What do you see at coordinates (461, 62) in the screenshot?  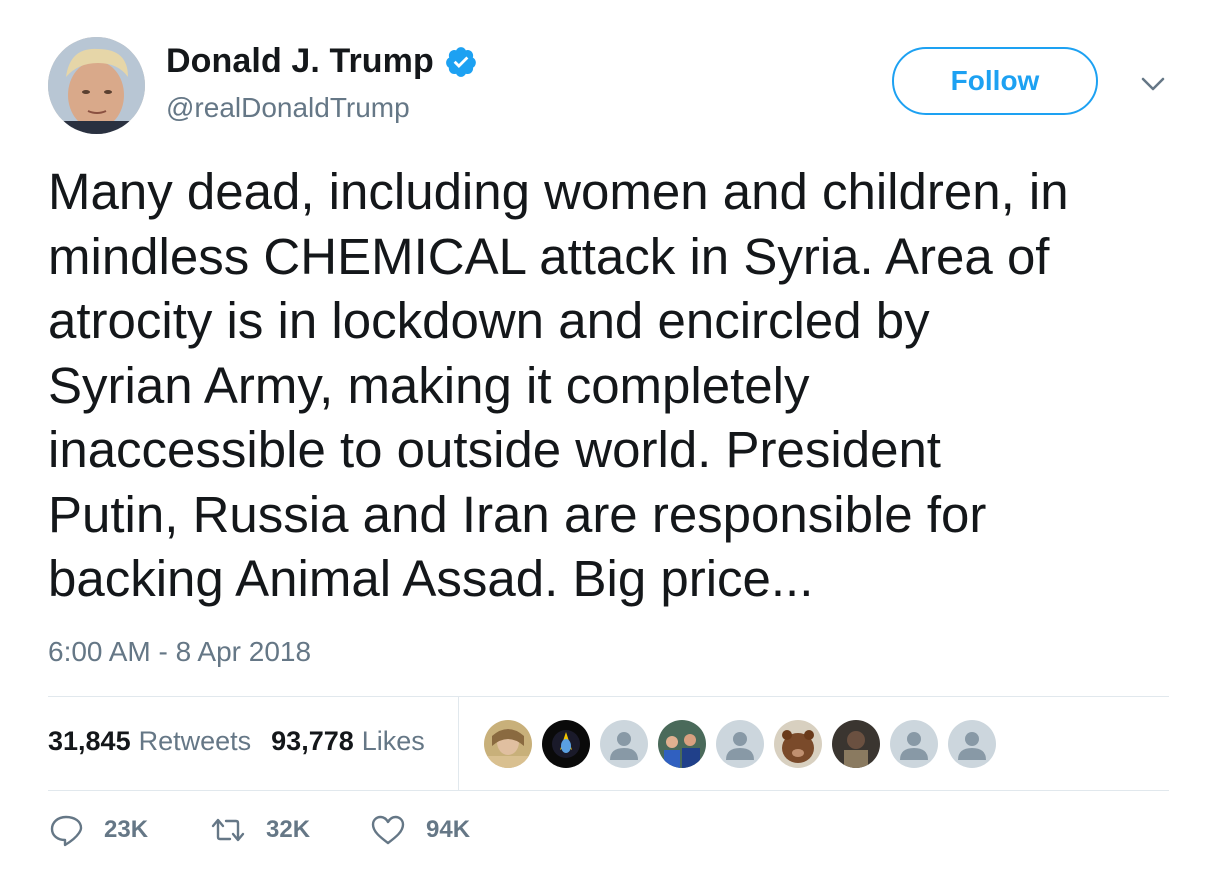 I see `verified-badge-icon` at bounding box center [461, 62].